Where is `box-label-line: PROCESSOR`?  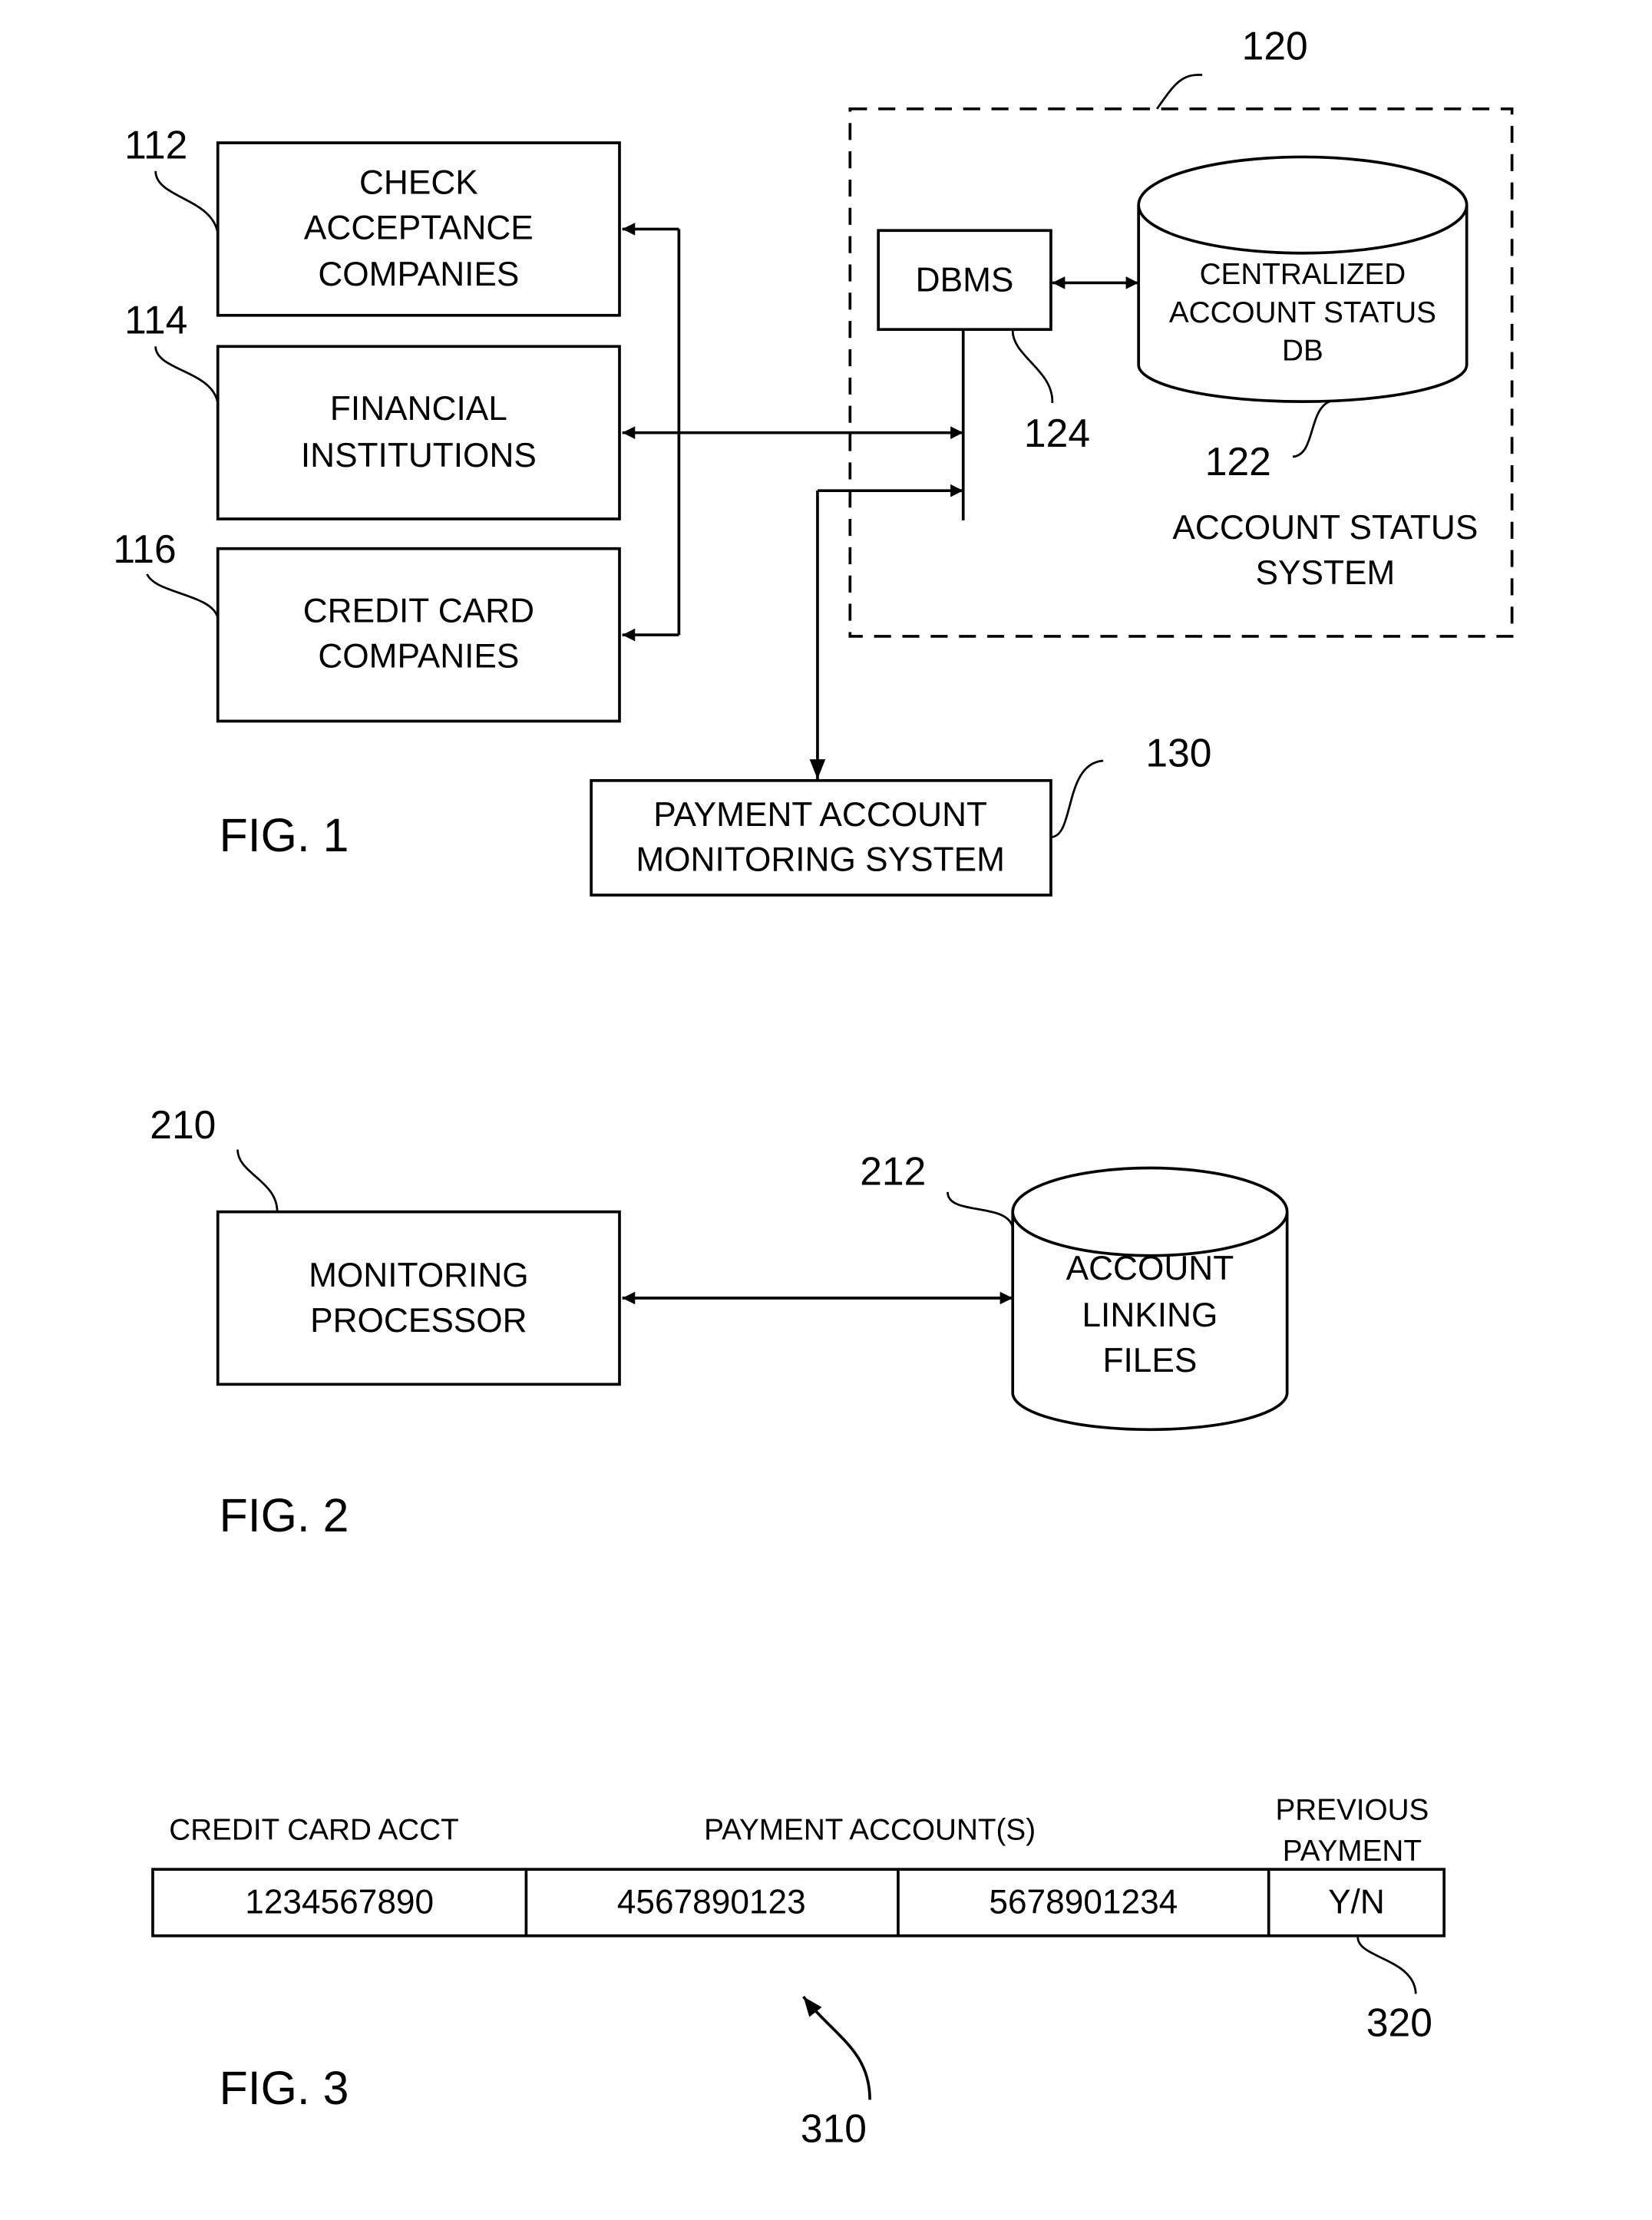 box-label-line: PROCESSOR is located at coordinates (418, 1321).